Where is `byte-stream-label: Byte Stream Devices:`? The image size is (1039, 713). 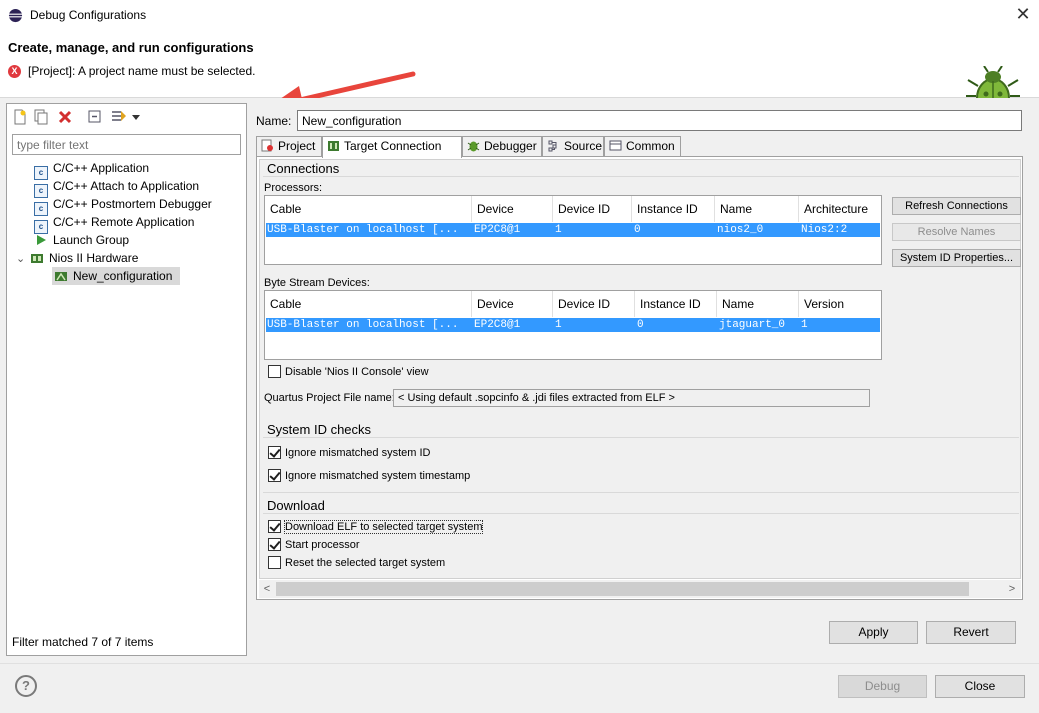
byte-stream-label: Byte Stream Devices: is located at coordinates (317, 283).